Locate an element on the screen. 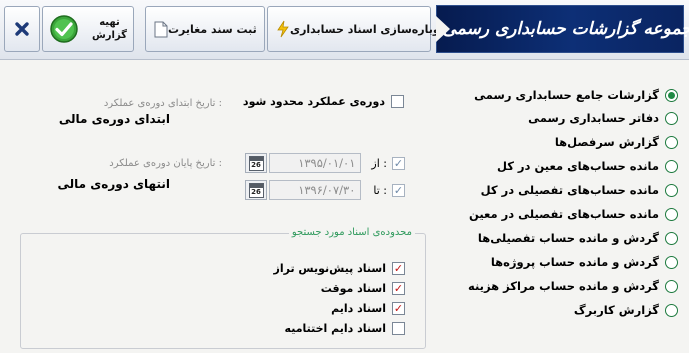 The image size is (689, 353). report-option-label: گزارشات جامع حسابداری رسمی is located at coordinates (566, 95).